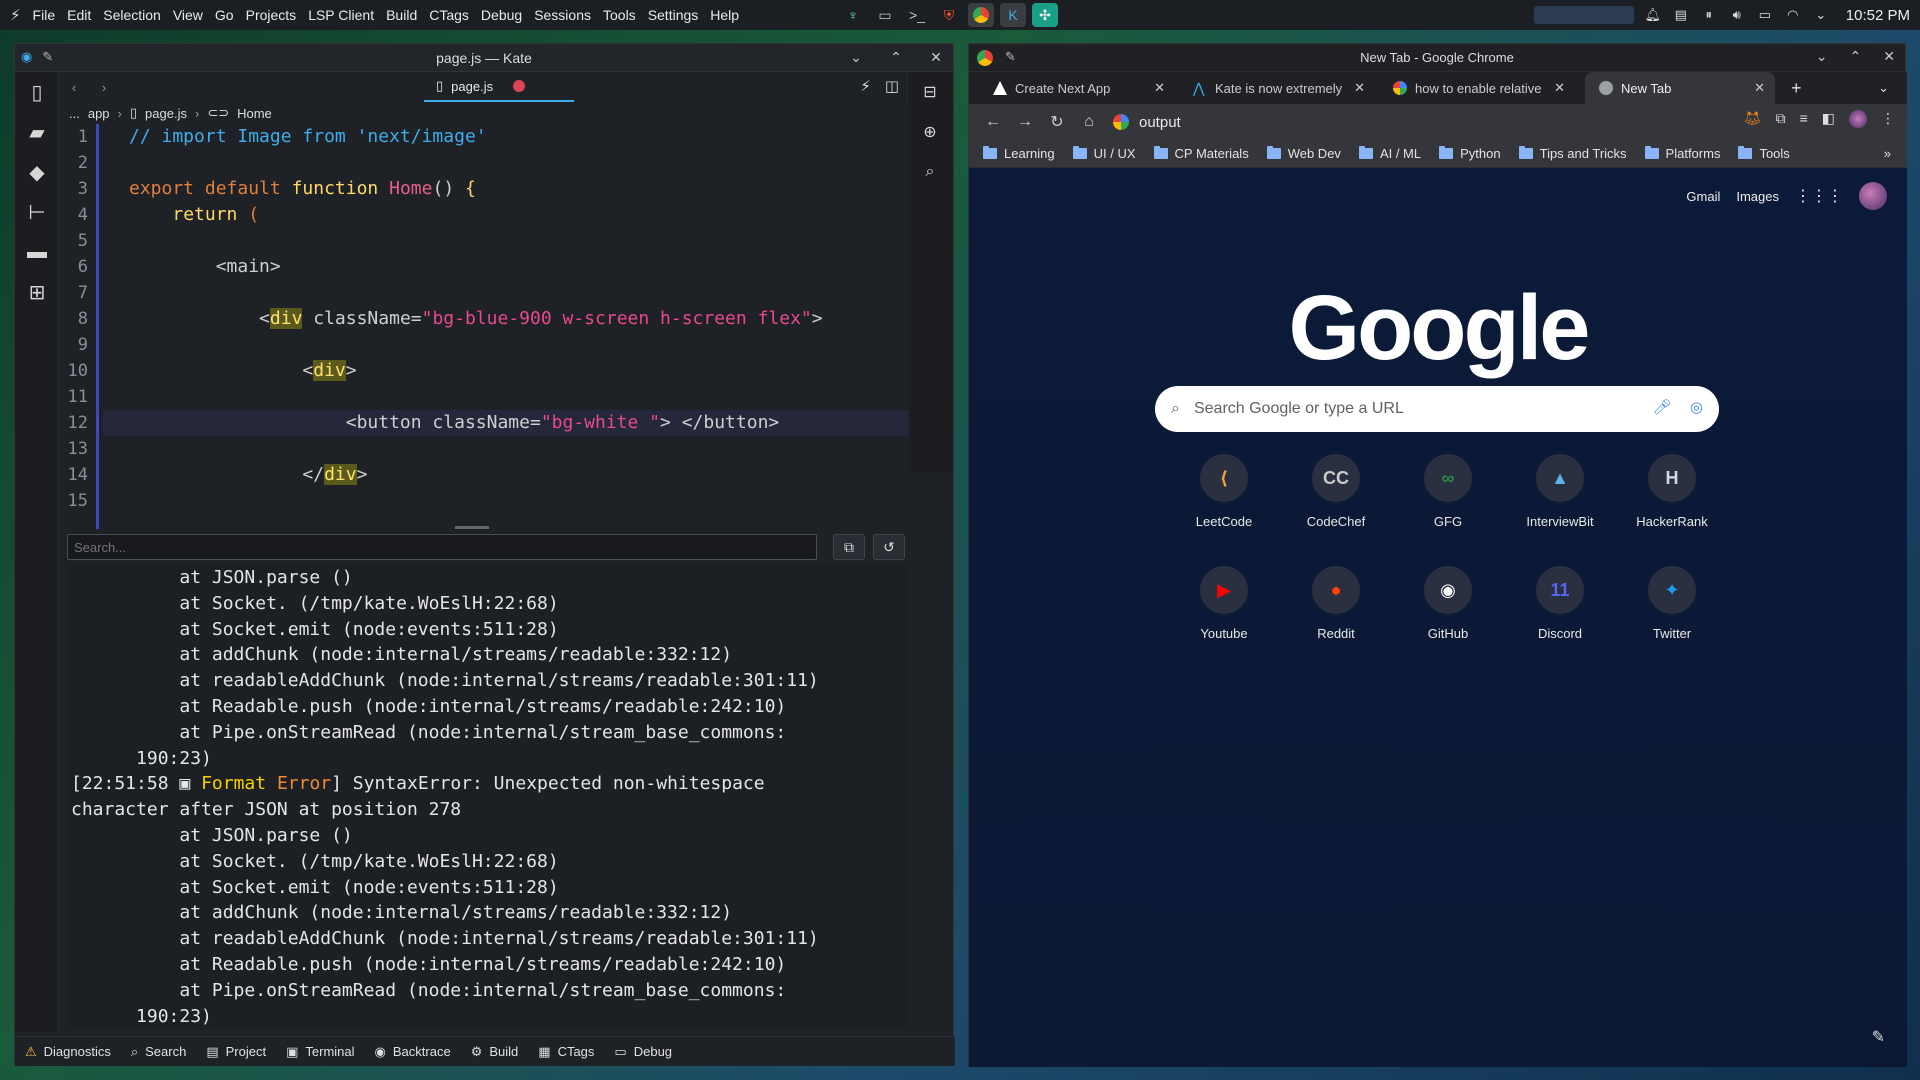 Image resolution: width=1920 pixels, height=1080 pixels. I want to click on app-launcher-icon: ⚡, so click(15, 15).